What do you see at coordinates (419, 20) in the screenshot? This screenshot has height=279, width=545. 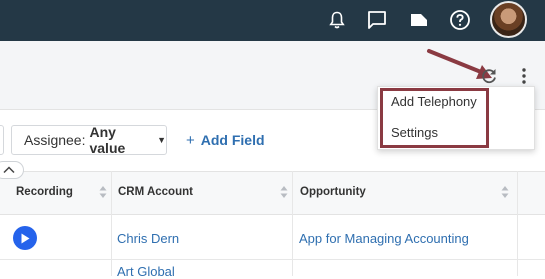 I see `folder-icon` at bounding box center [419, 20].